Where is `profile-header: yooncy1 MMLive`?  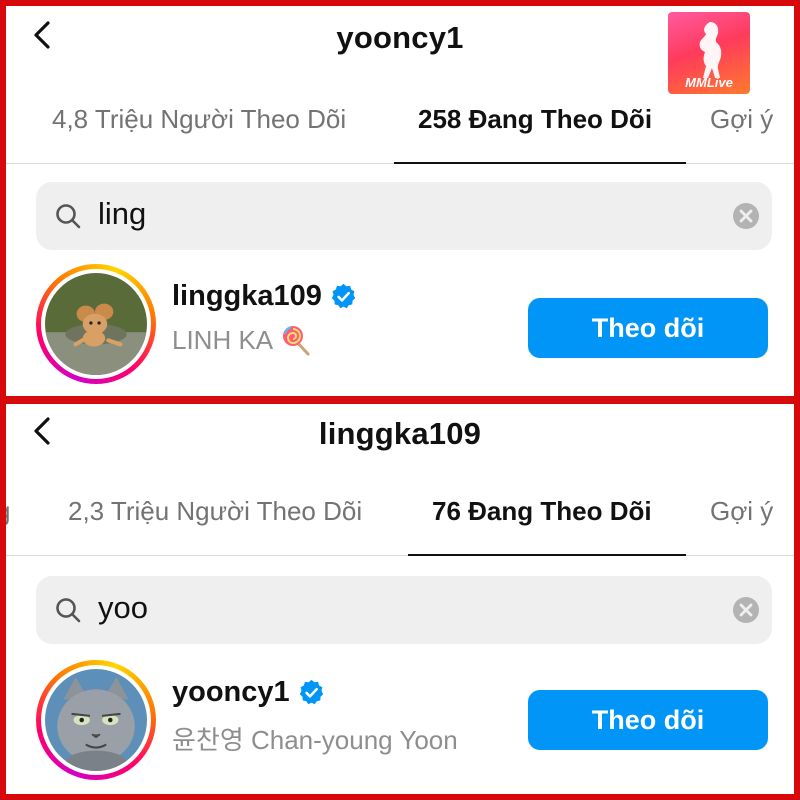 profile-header: yooncy1 MMLive is located at coordinates (400, 50).